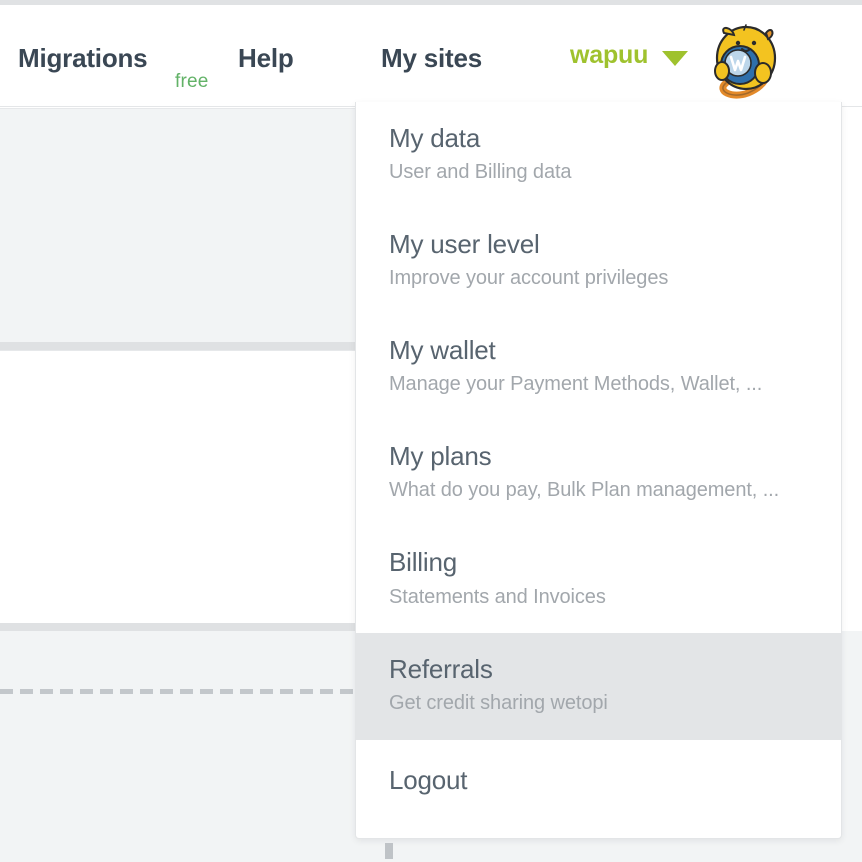 This screenshot has height=862, width=862. I want to click on menu-item-my-wallet-title: My wallet, so click(442, 350).